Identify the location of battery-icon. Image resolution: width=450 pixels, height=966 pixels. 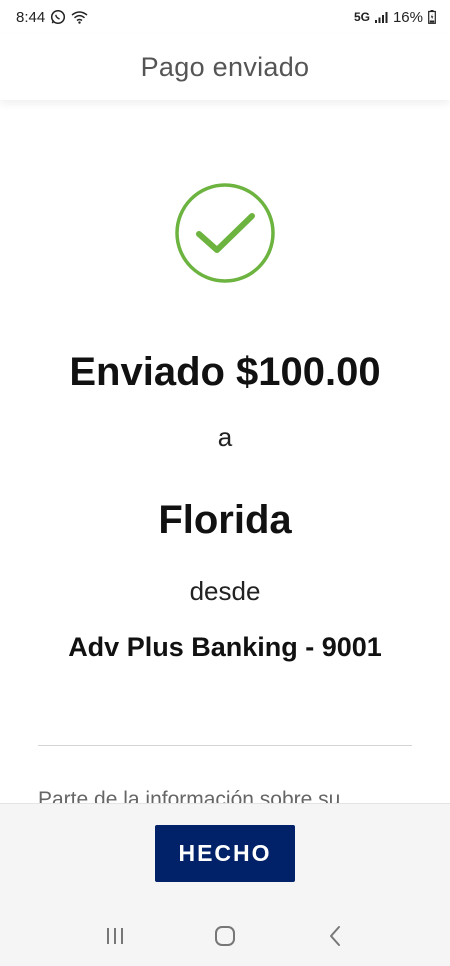
(432, 17).